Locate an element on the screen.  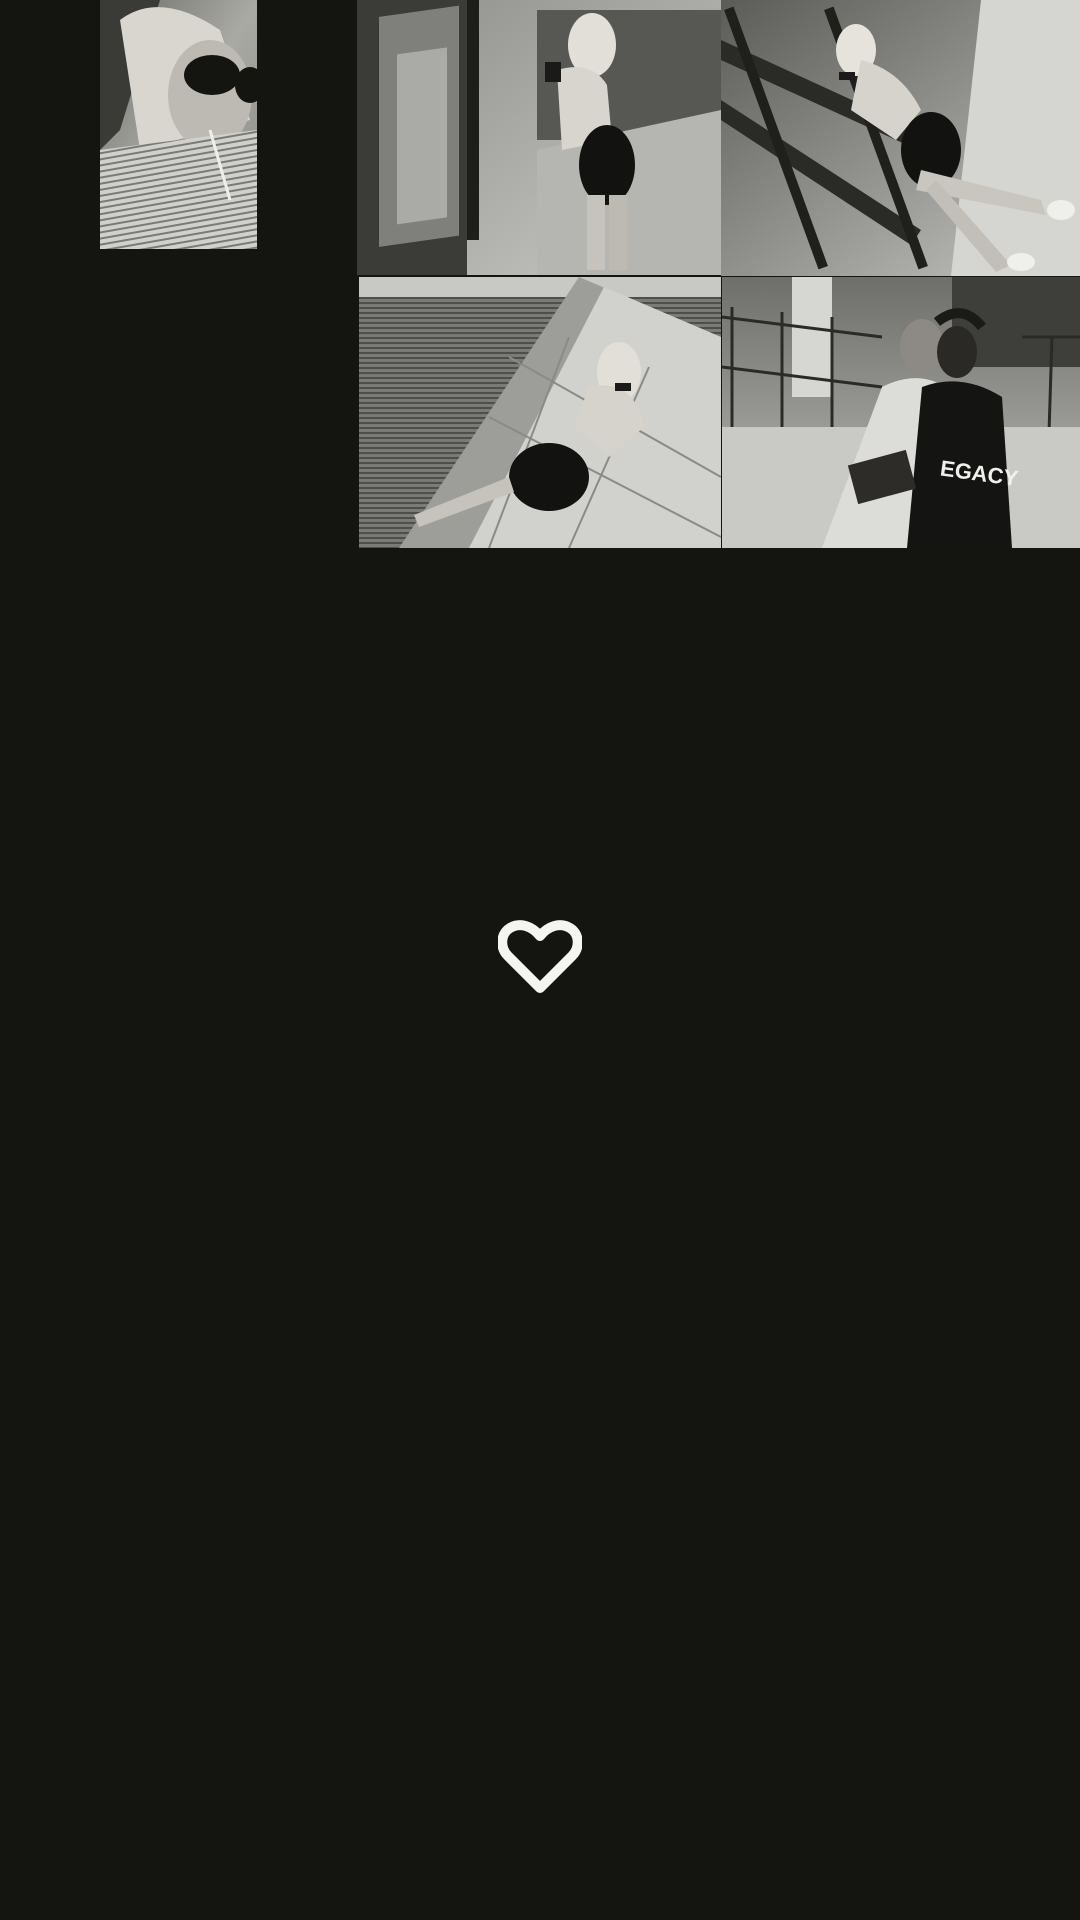
photo-gym-squat-rack is located at coordinates (900, 138).